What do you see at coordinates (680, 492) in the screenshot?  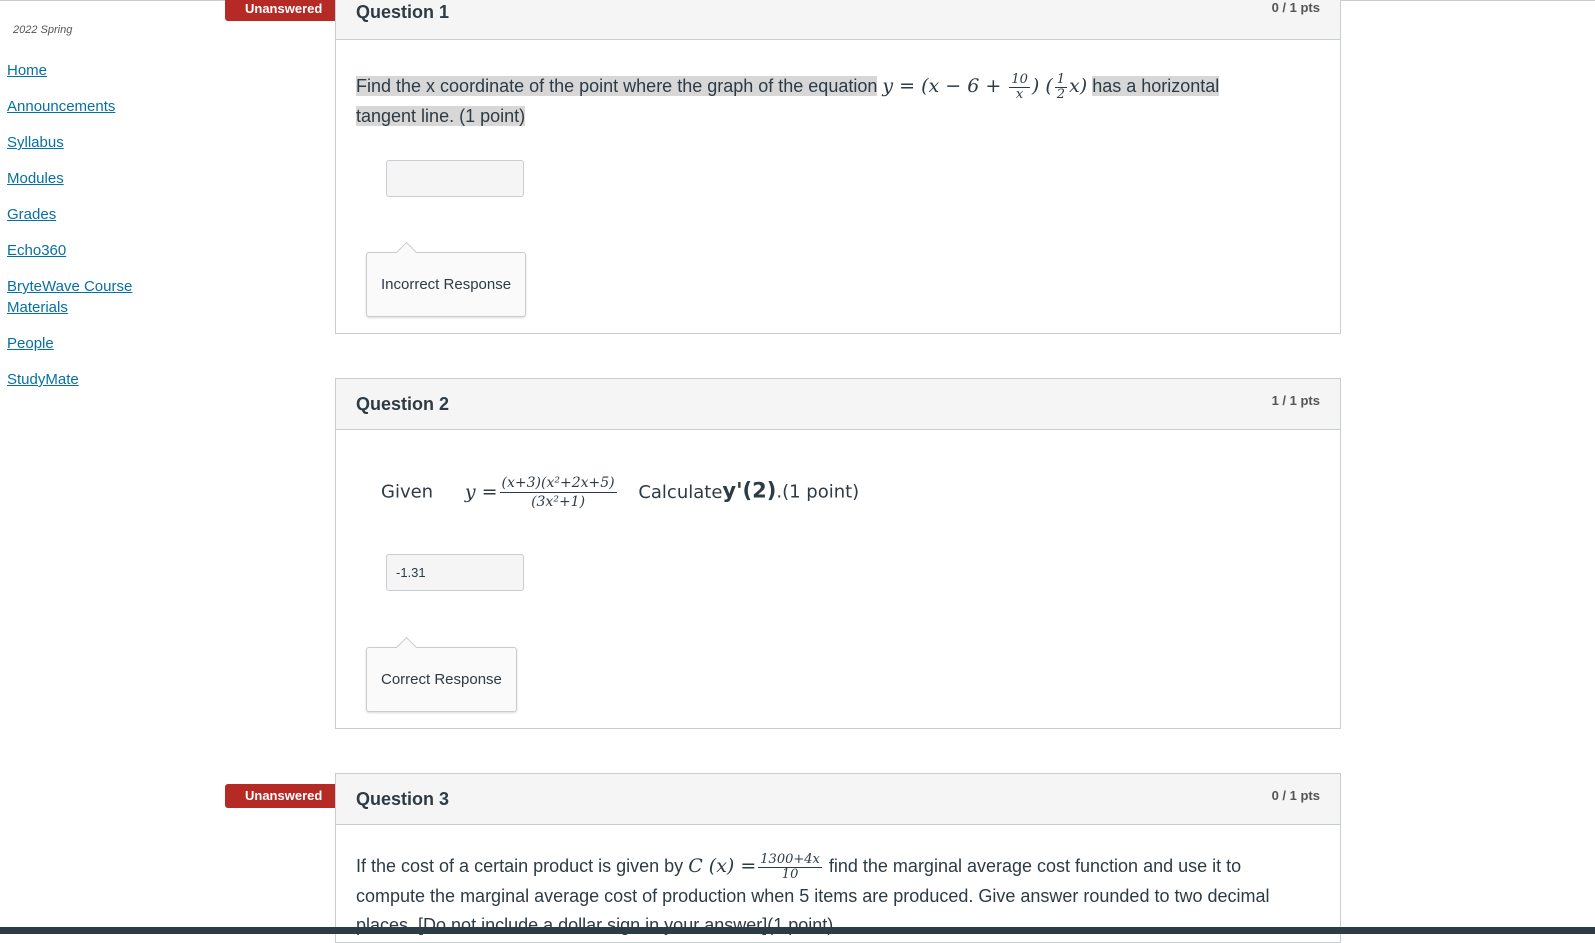 I see `q2-calculate-label: Calculate` at bounding box center [680, 492].